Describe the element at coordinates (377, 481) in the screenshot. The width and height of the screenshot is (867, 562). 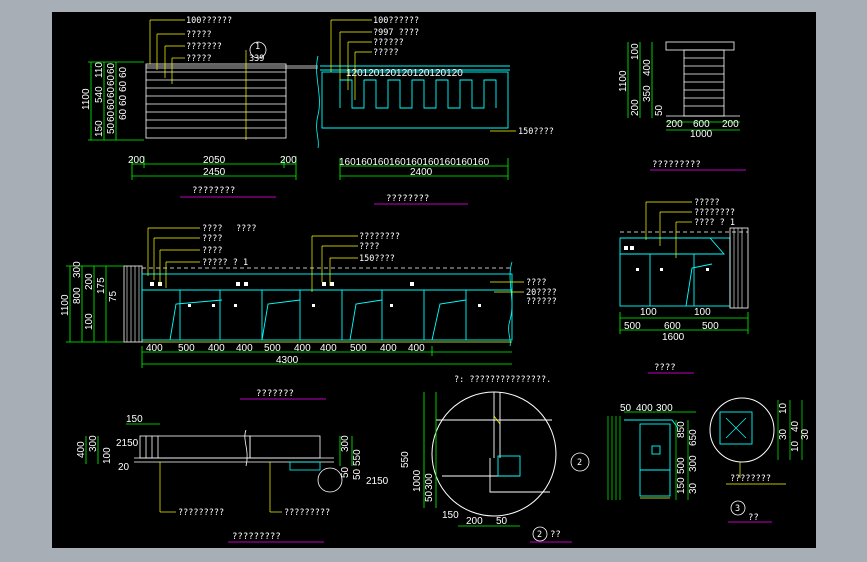
I see `view5-dim: 2150` at that location.